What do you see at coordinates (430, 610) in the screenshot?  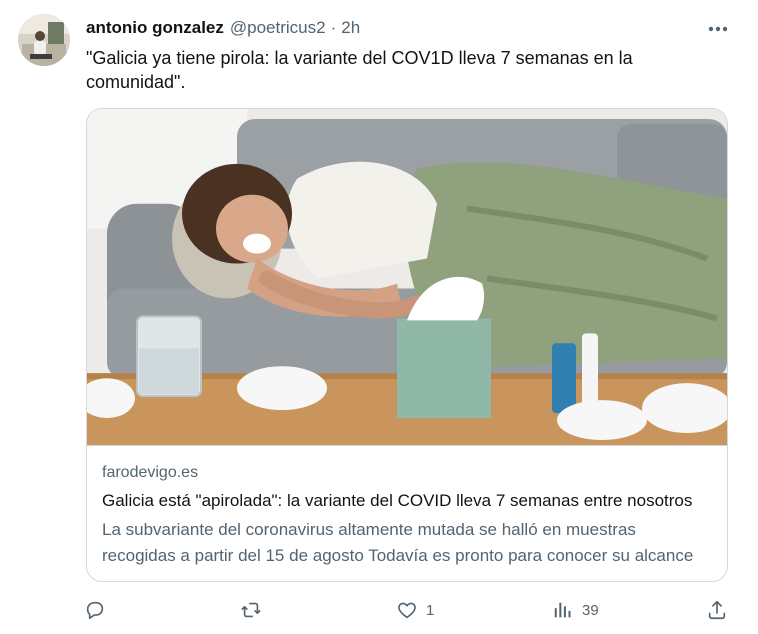 I see `like-count: 1` at bounding box center [430, 610].